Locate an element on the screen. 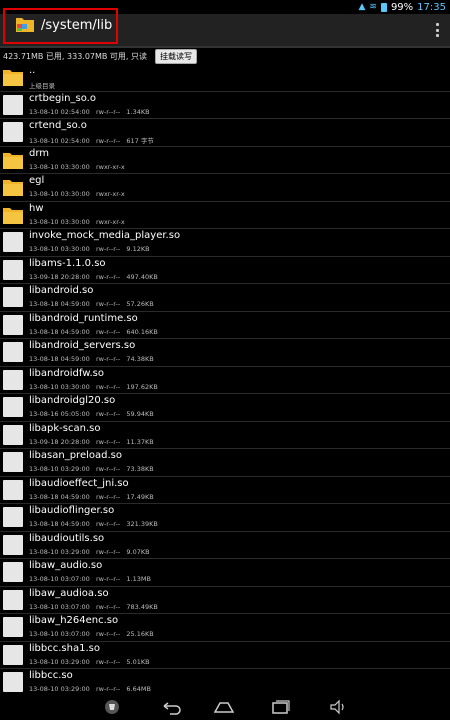 The width and height of the screenshot is (450, 720). file-name: libbcc.sha1.so is located at coordinates (64, 648).